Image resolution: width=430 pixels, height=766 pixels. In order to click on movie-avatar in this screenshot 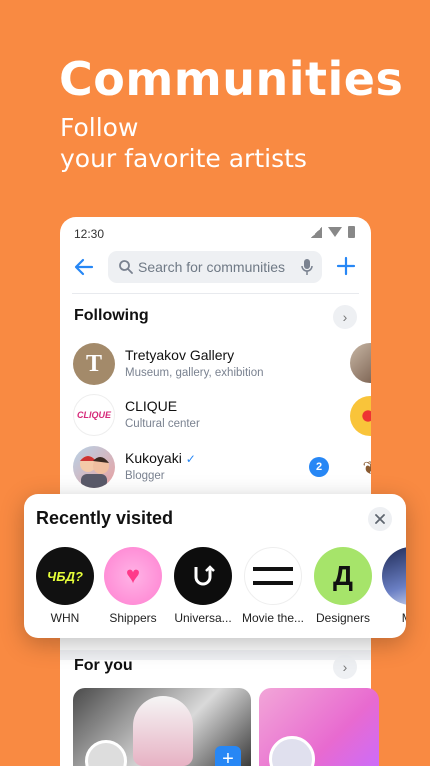, I will do `click(273, 576)`.